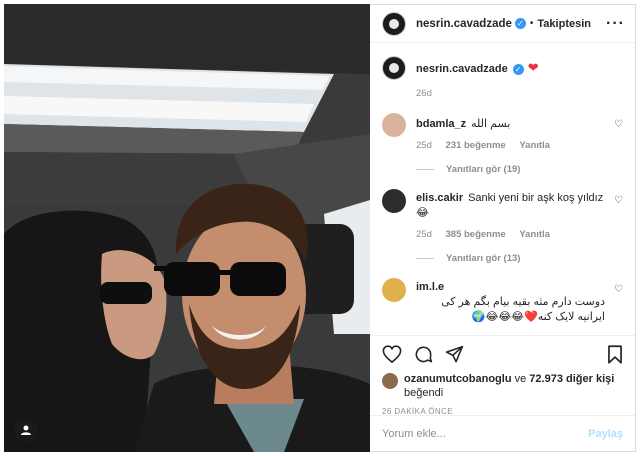  Describe the element at coordinates (520, 379) in the screenshot. I see `likes-joiner: ve` at that location.